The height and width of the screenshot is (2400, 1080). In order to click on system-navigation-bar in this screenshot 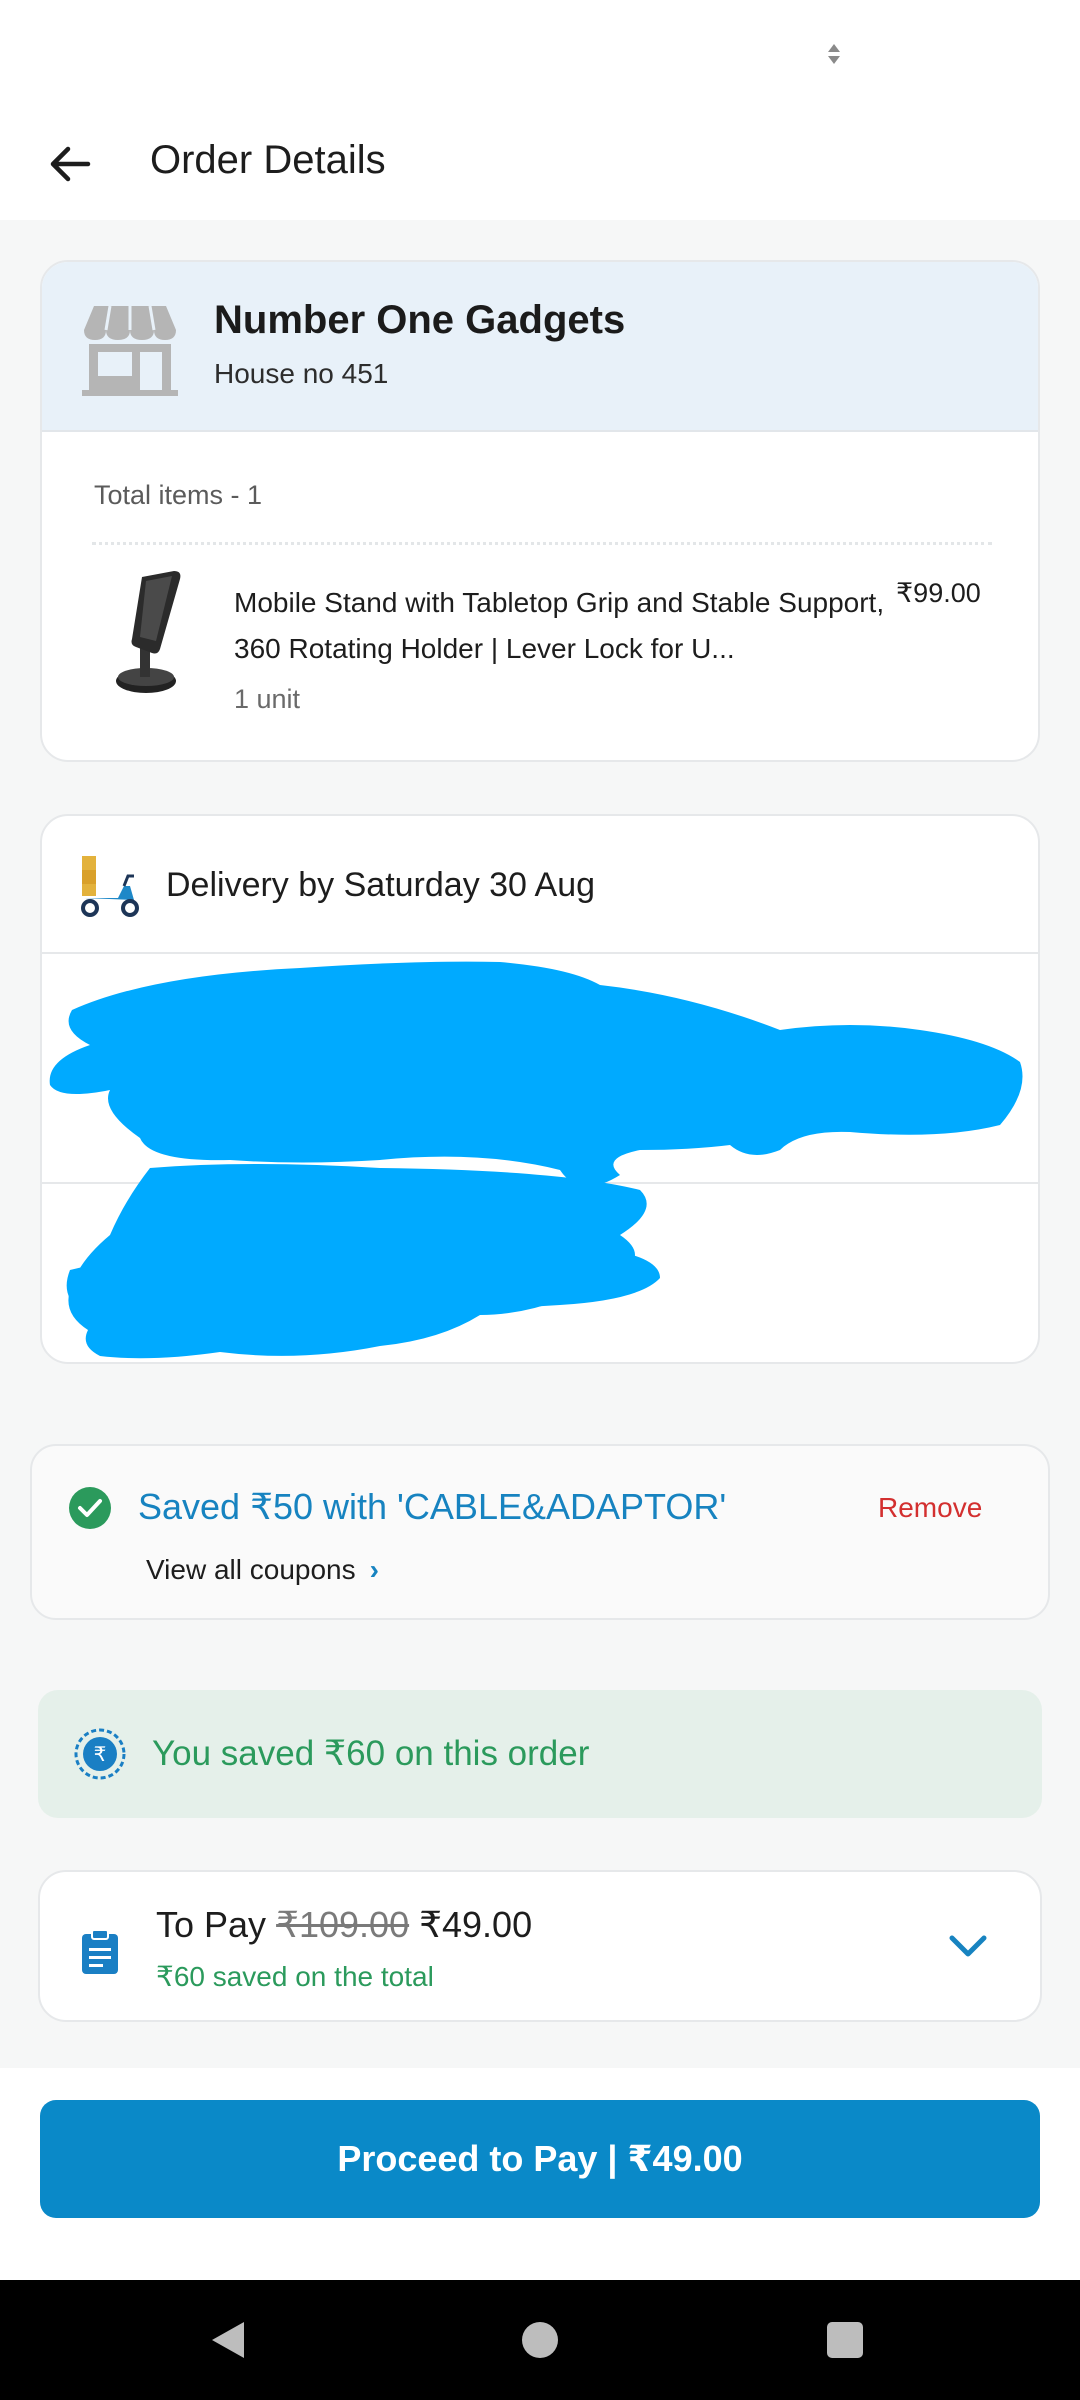, I will do `click(540, 2340)`.